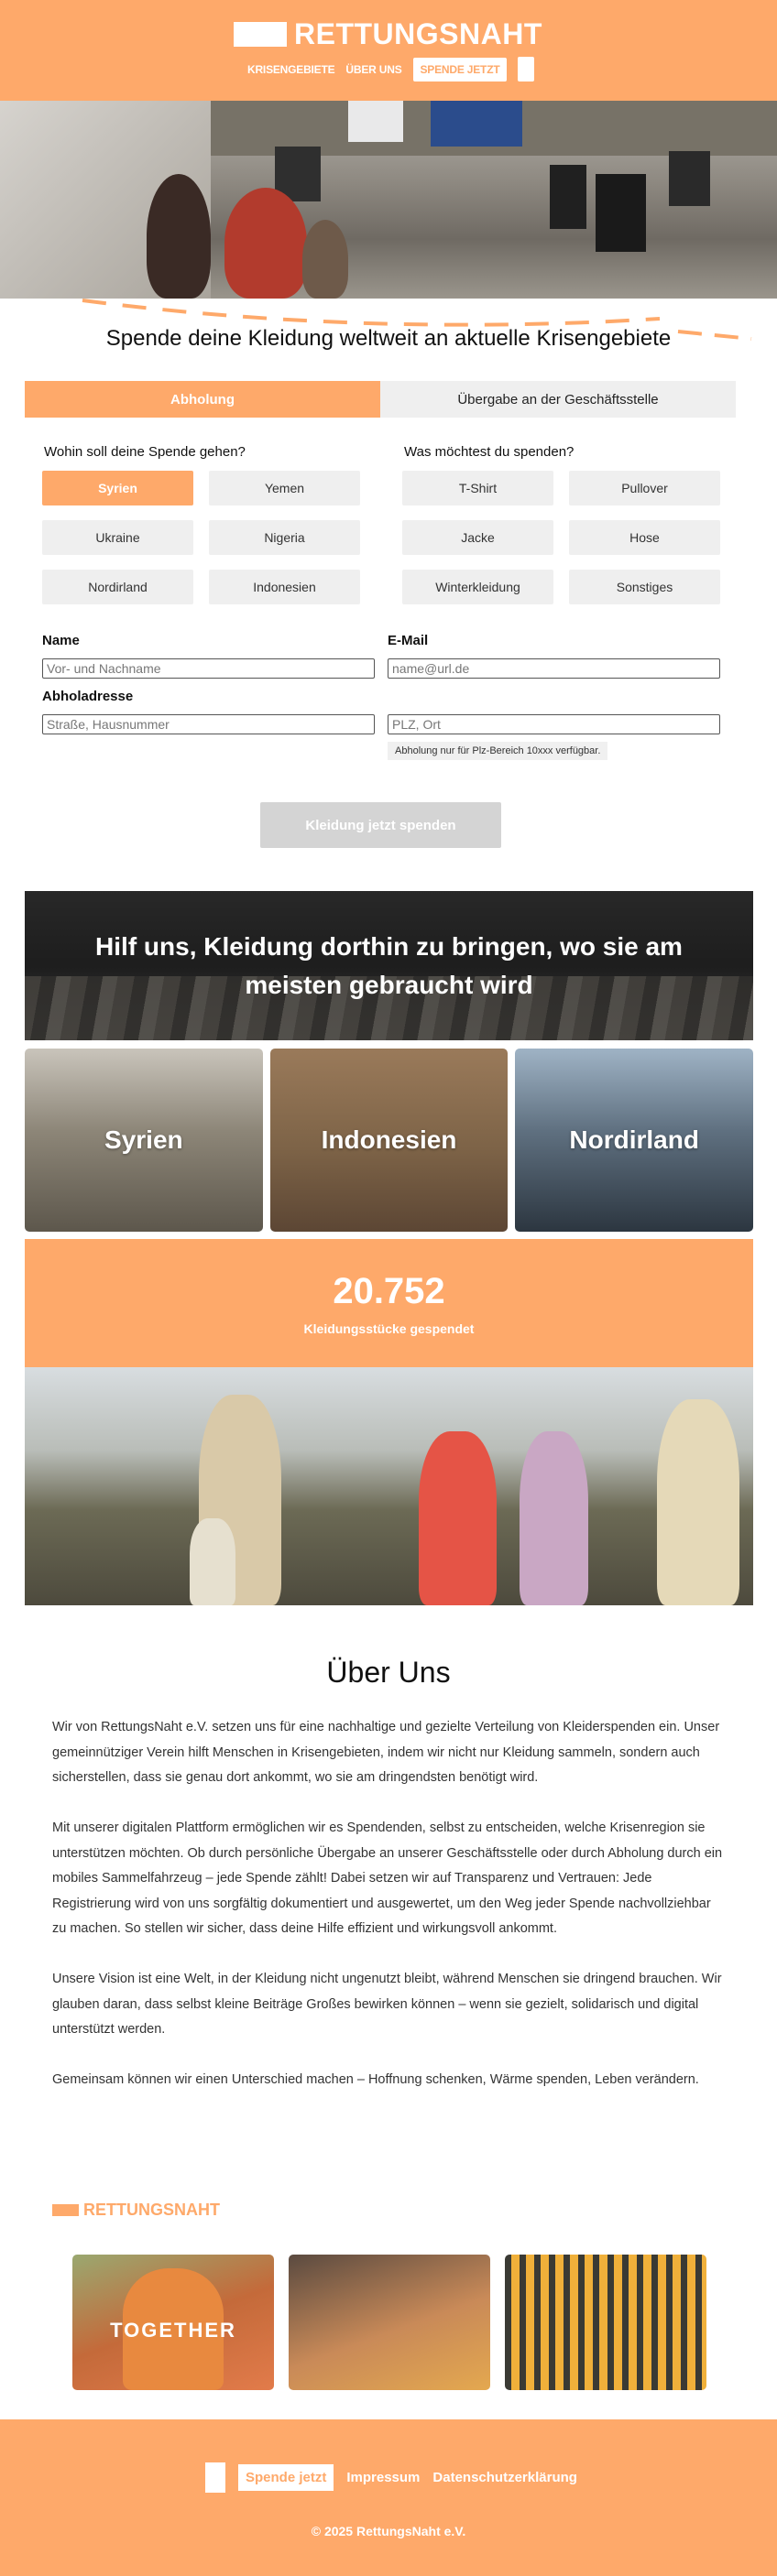 The image size is (777, 2576). What do you see at coordinates (88, 696) in the screenshot?
I see `address-label: Abholadresse` at bounding box center [88, 696].